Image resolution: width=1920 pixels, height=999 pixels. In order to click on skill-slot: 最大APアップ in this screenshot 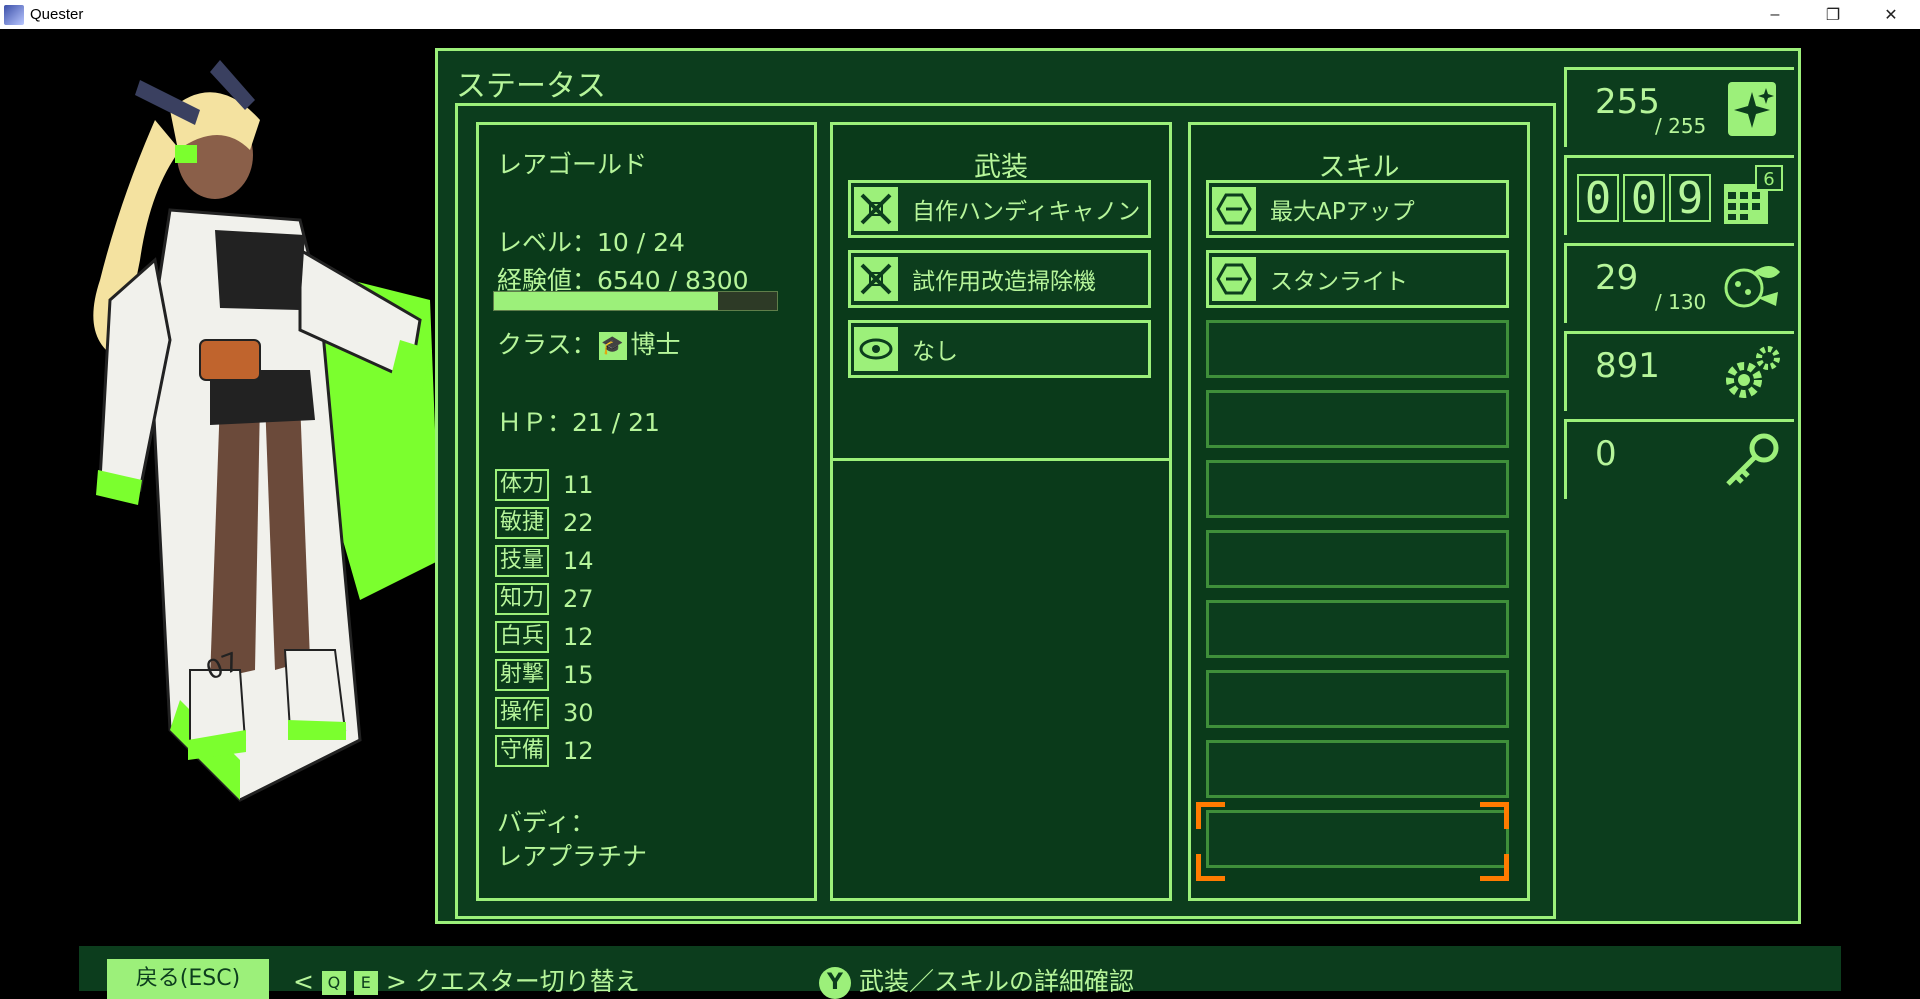, I will do `click(1357, 209)`.